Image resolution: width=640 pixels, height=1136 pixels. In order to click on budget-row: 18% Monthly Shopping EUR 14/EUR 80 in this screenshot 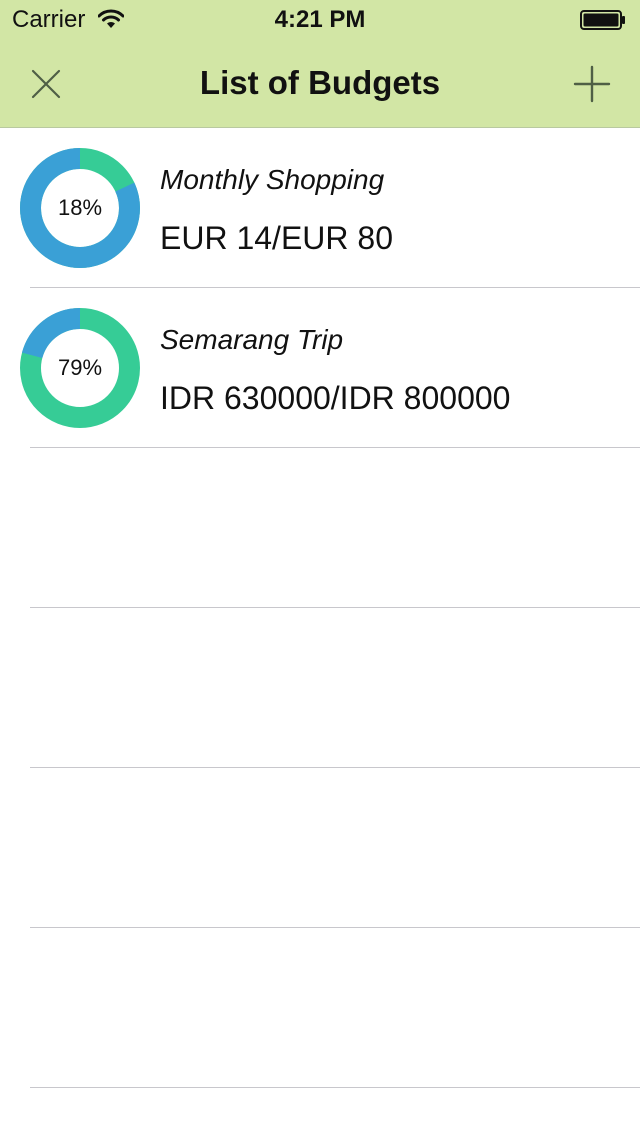, I will do `click(320, 208)`.